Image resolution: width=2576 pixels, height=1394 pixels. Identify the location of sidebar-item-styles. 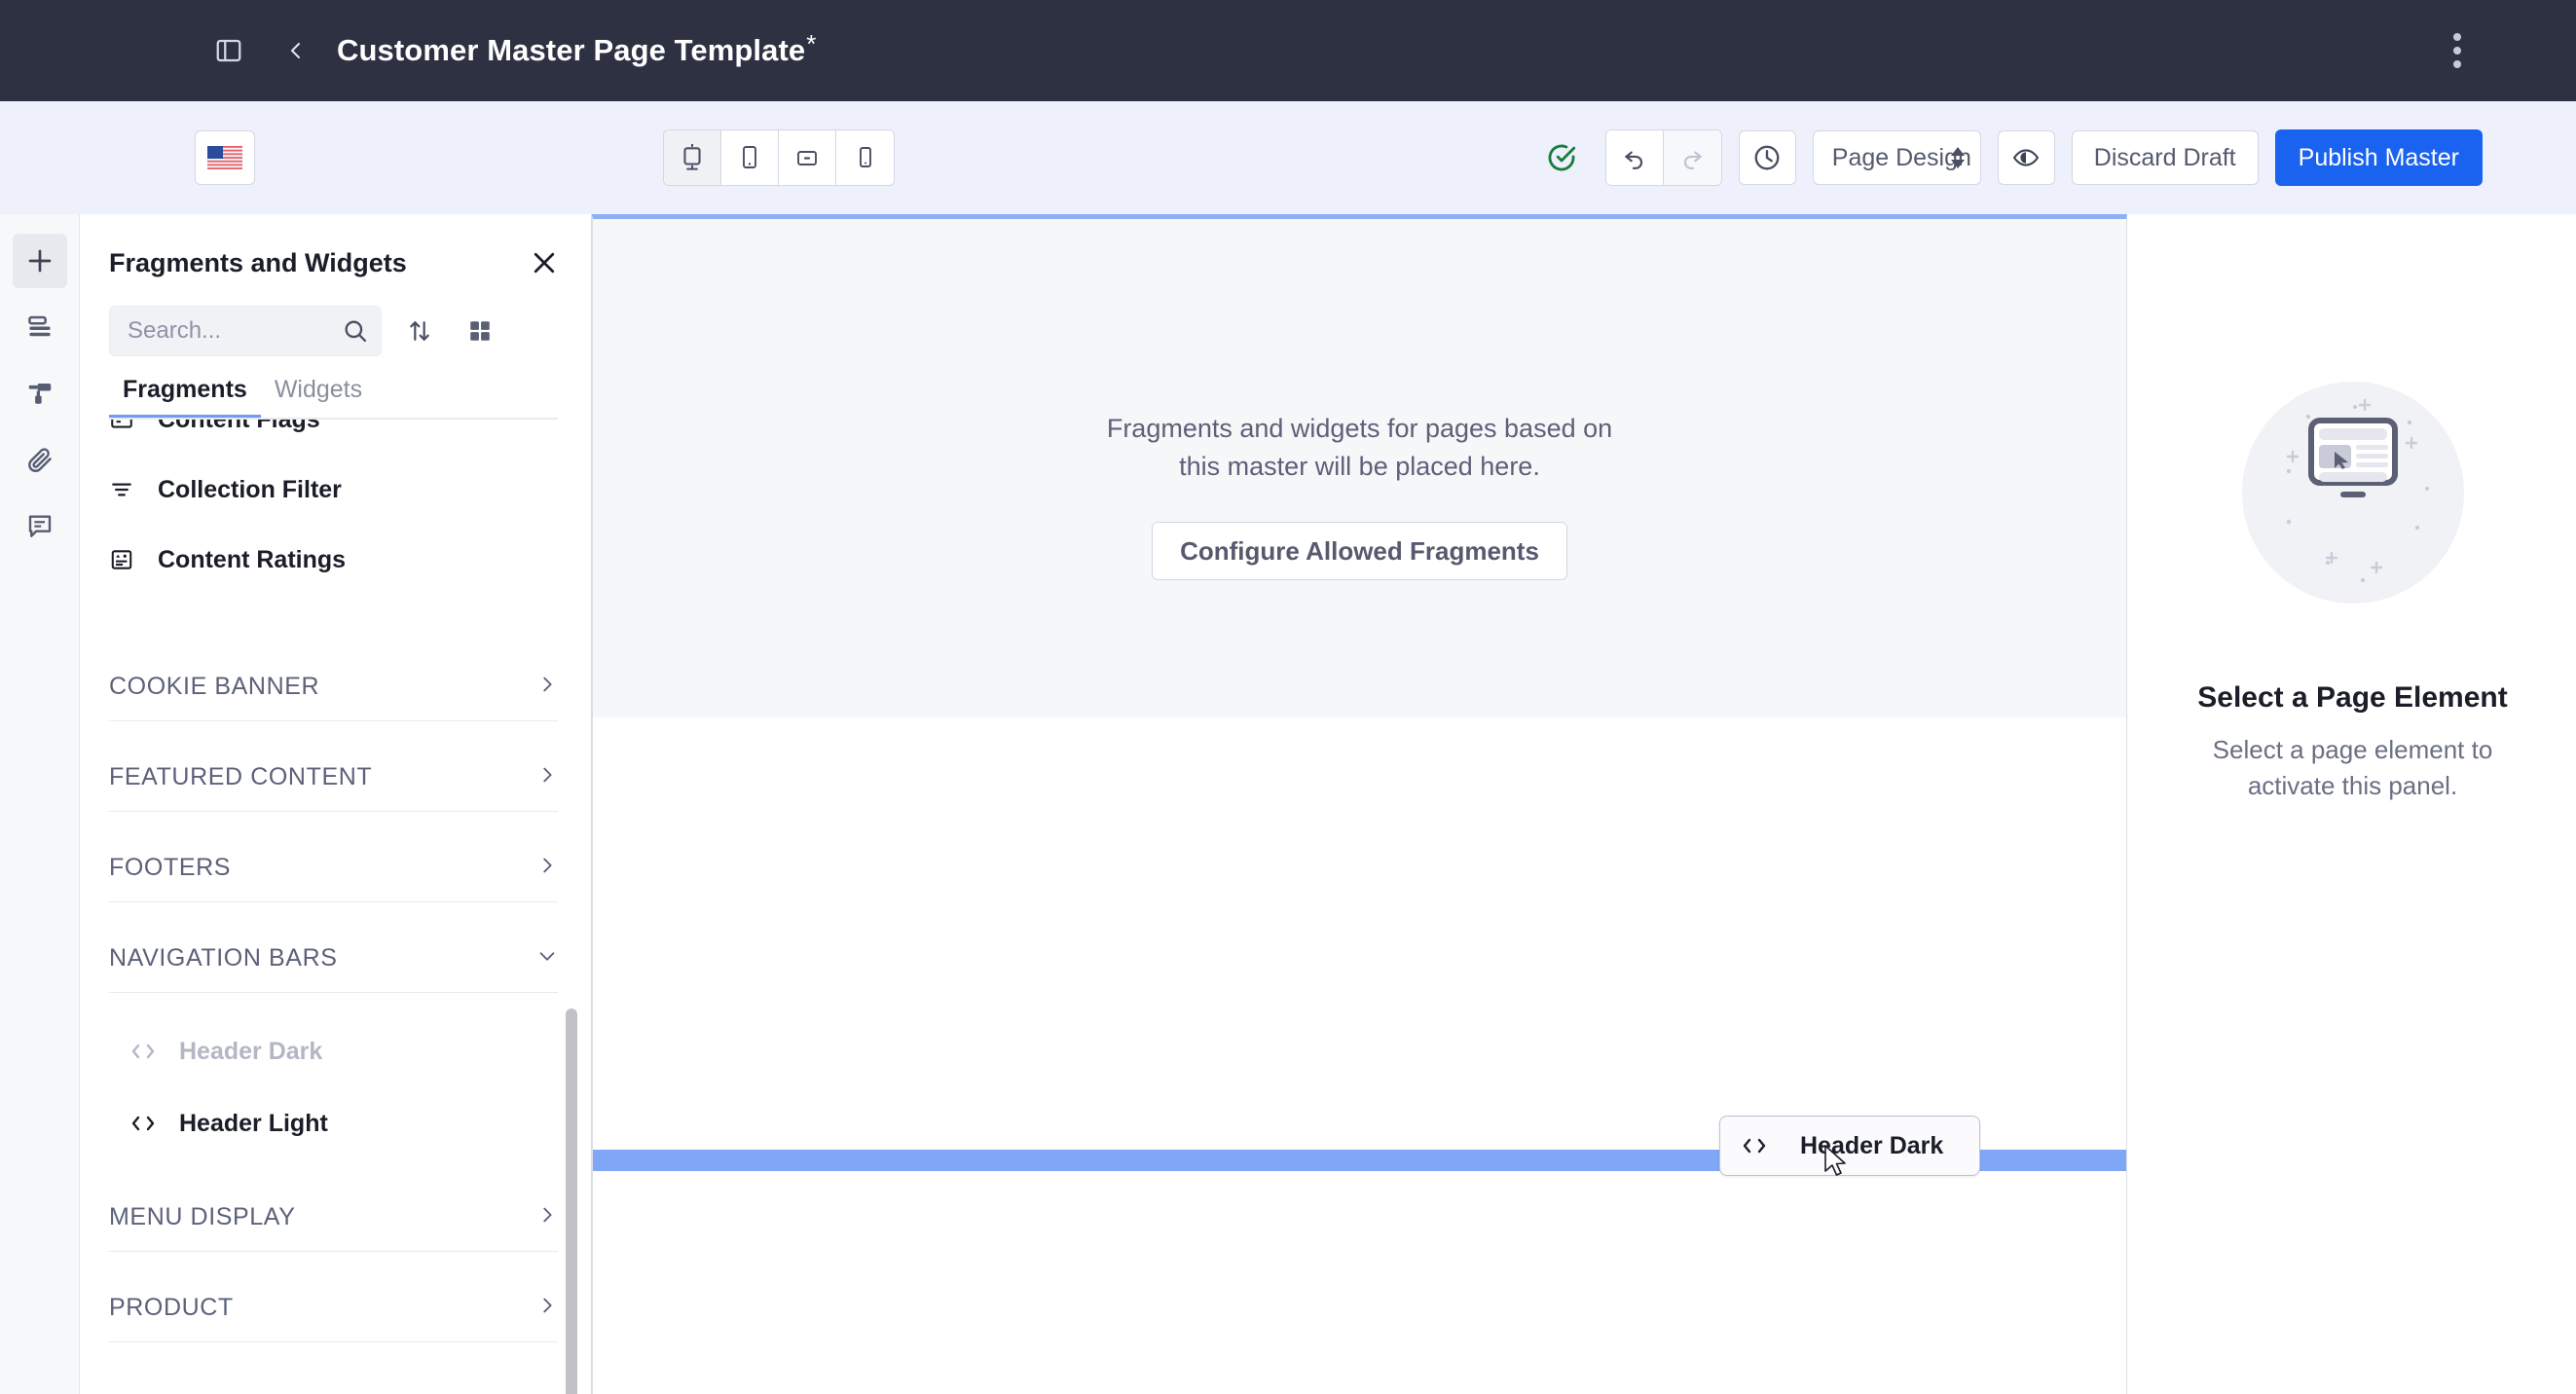
(40, 393).